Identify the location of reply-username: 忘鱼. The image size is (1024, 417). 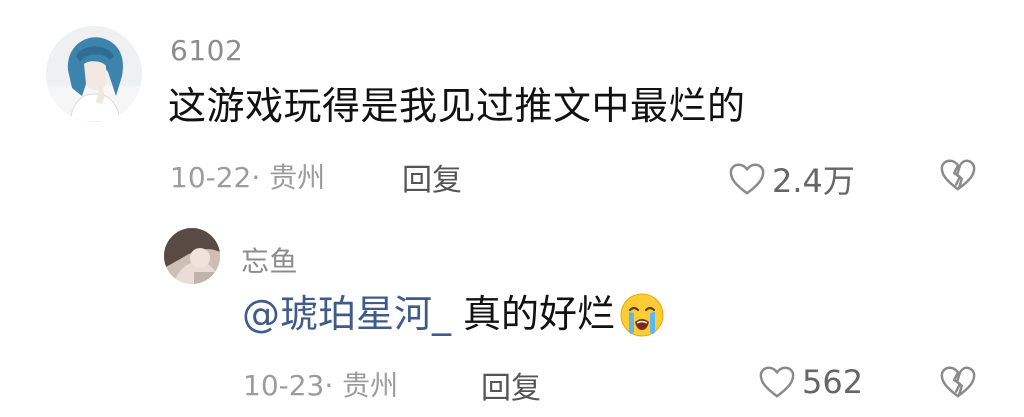
(269, 260).